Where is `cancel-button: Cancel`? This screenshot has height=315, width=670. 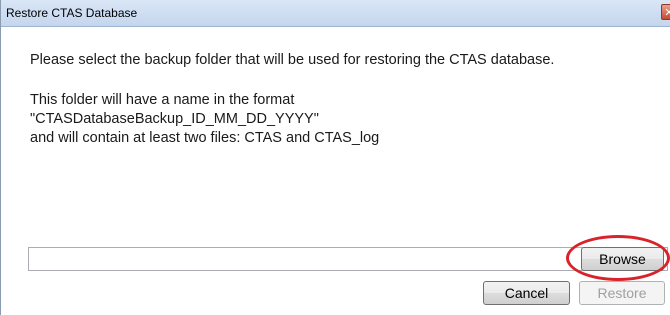 cancel-button: Cancel is located at coordinates (526, 293).